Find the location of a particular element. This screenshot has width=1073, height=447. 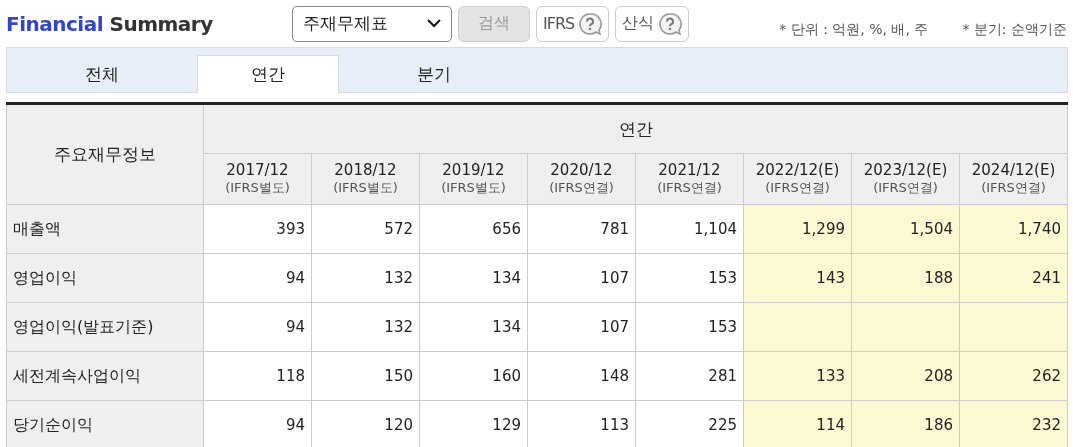

table-cell: 133 is located at coordinates (797, 376).